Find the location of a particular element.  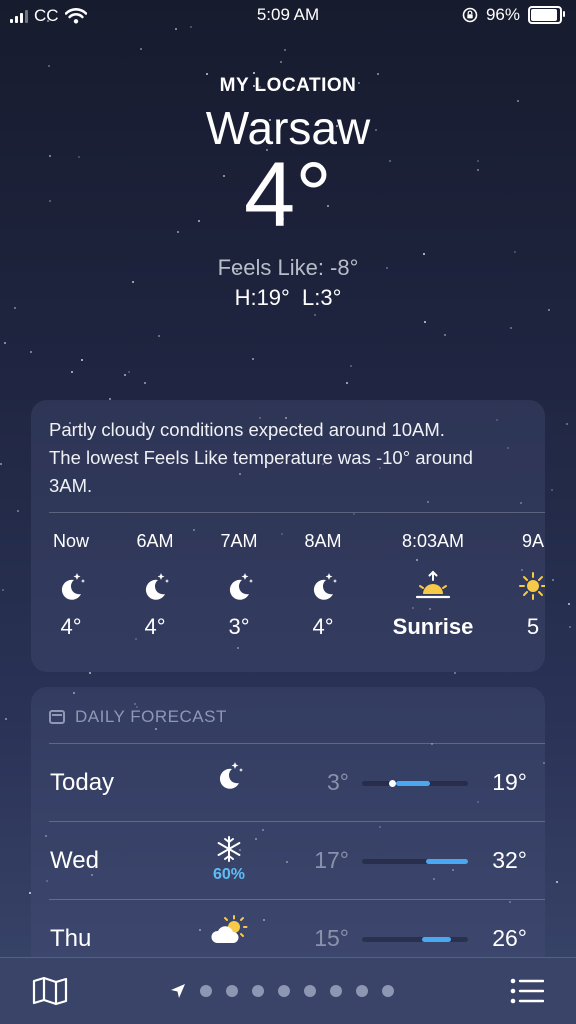

location-label: MY LOCATION is located at coordinates (288, 85).